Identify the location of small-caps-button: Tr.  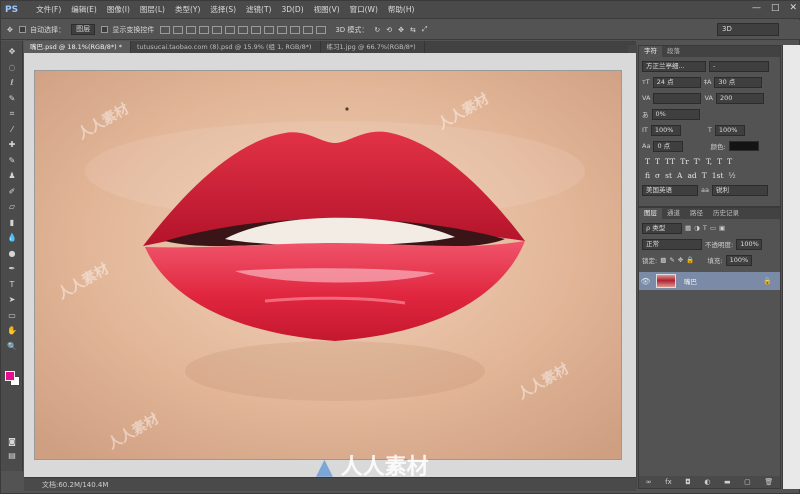
(684, 161).